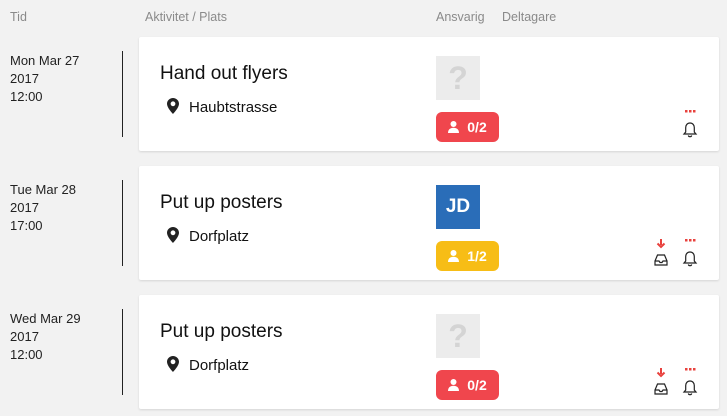 The image size is (727, 416). What do you see at coordinates (43, 208) in the screenshot?
I see `activity-date: Tue Mar 28 2017 17:00` at bounding box center [43, 208].